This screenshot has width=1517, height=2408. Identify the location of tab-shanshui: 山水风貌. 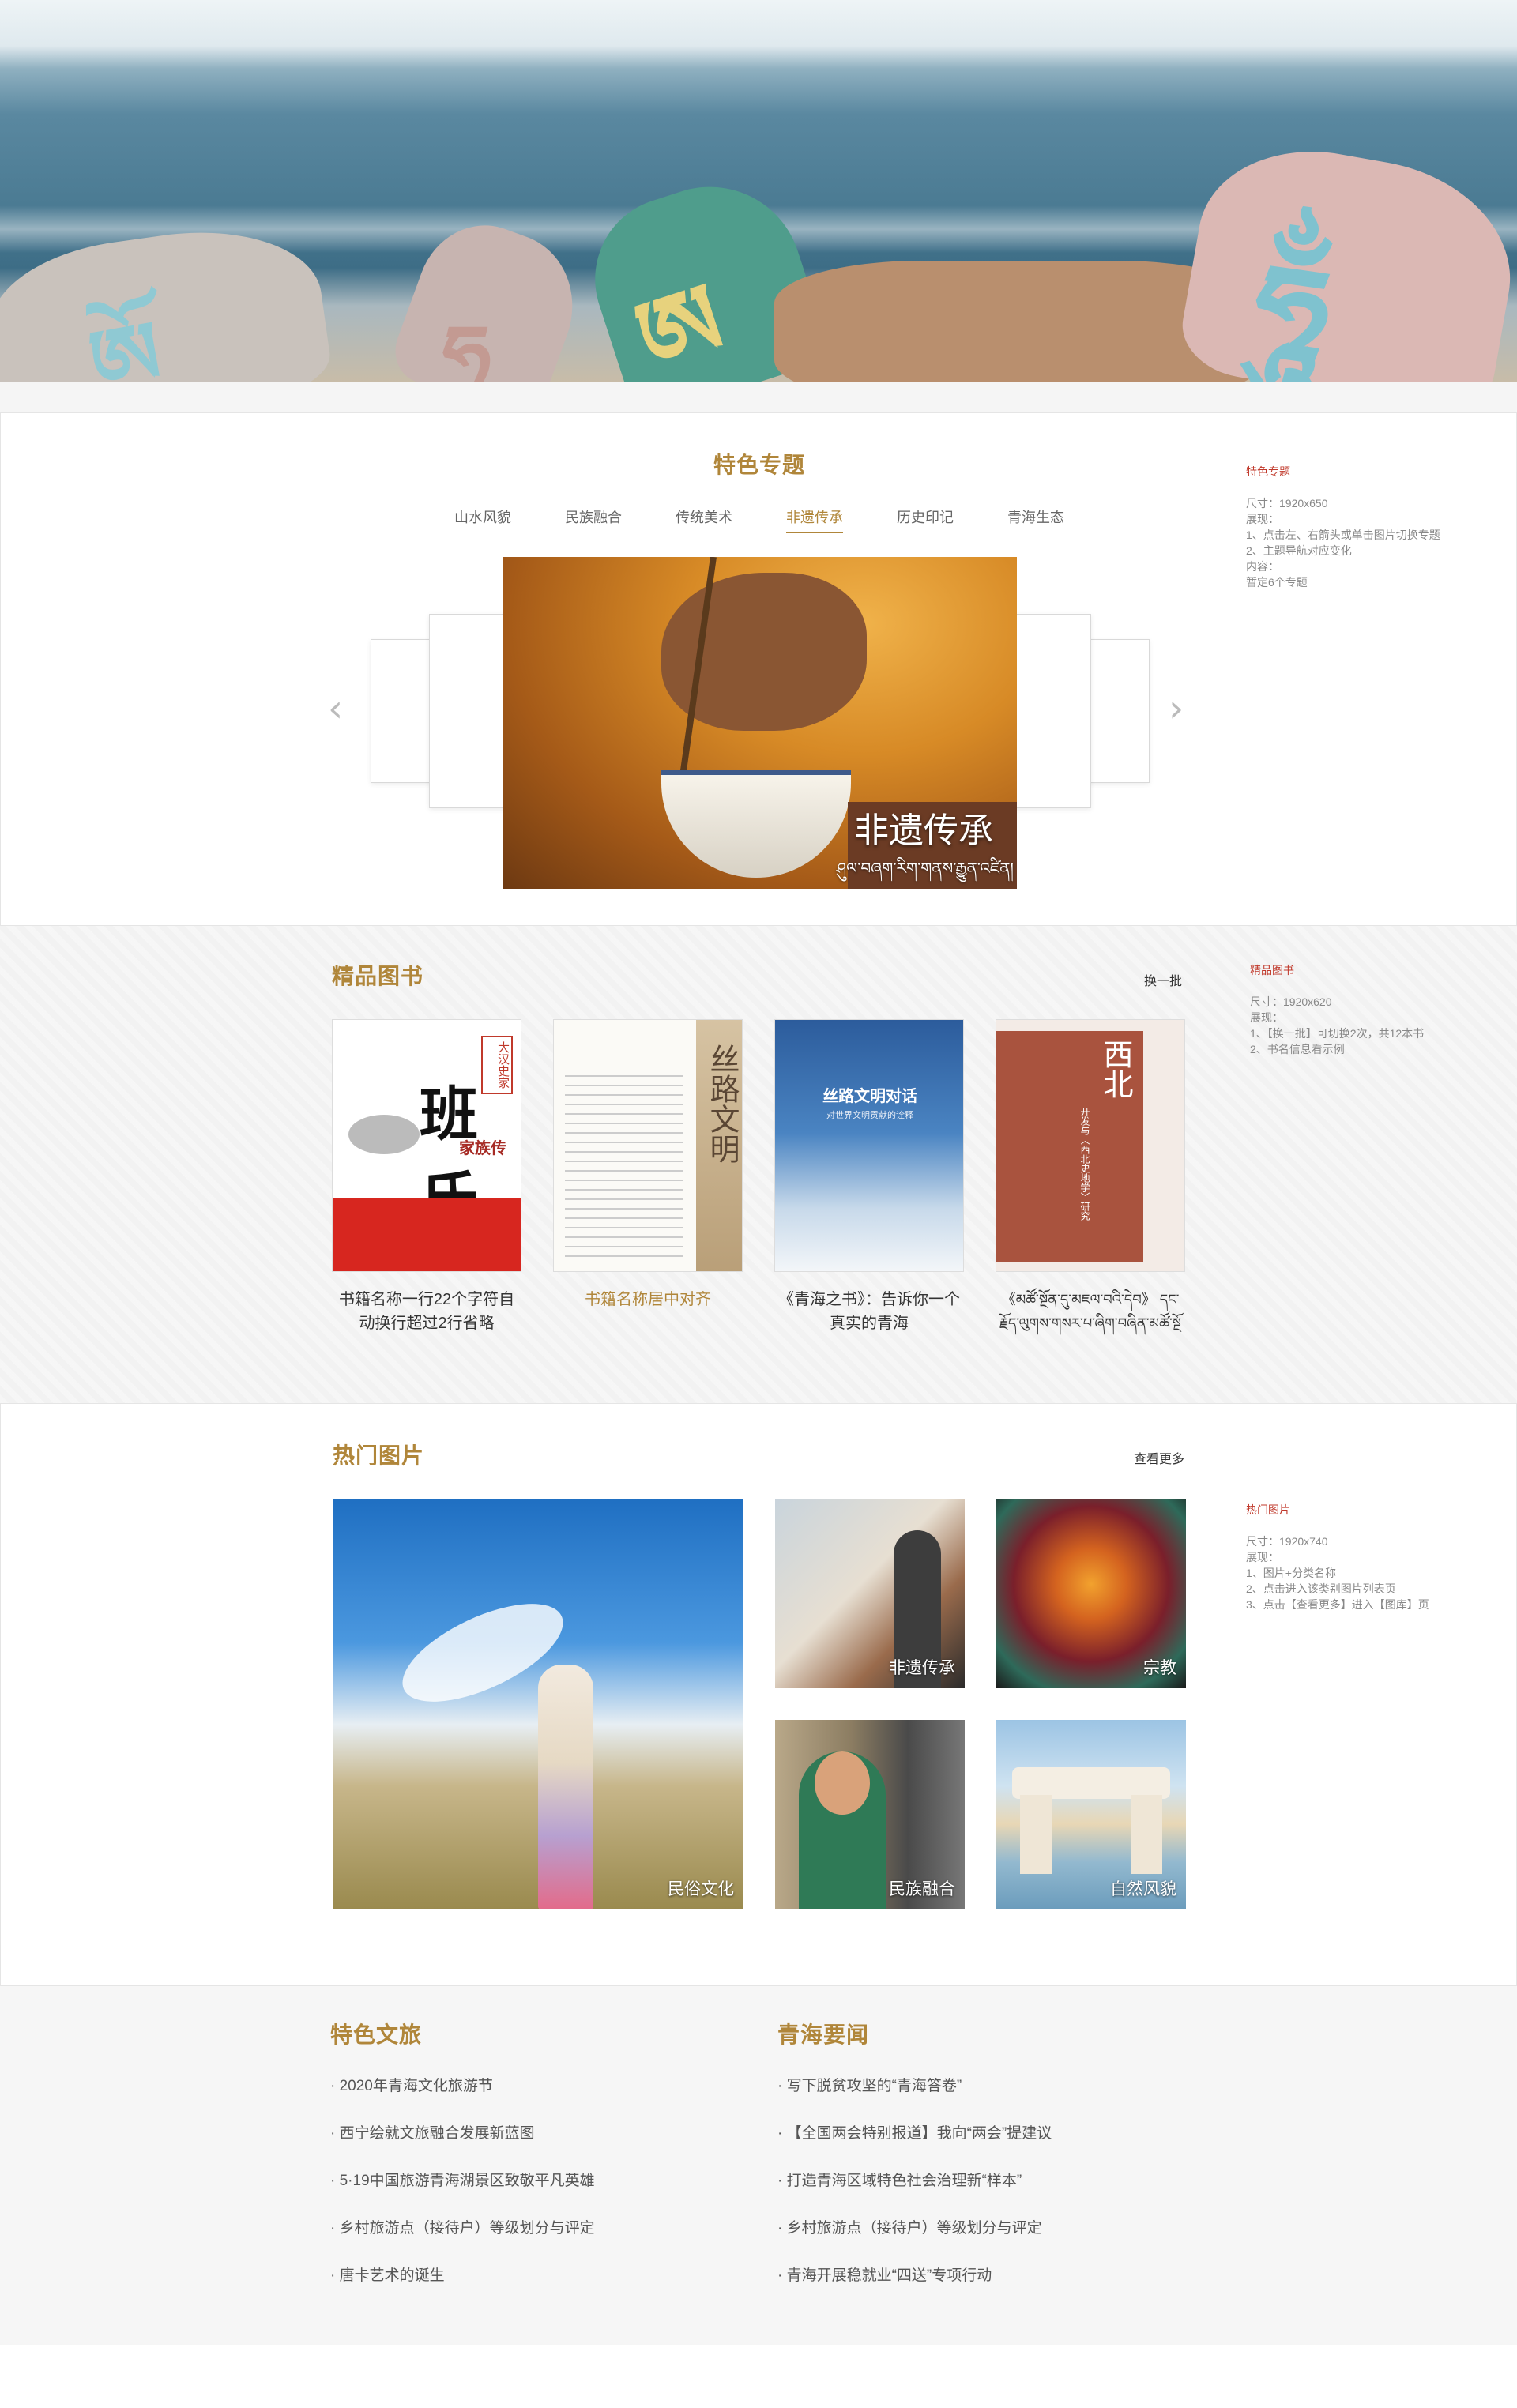
(483, 519).